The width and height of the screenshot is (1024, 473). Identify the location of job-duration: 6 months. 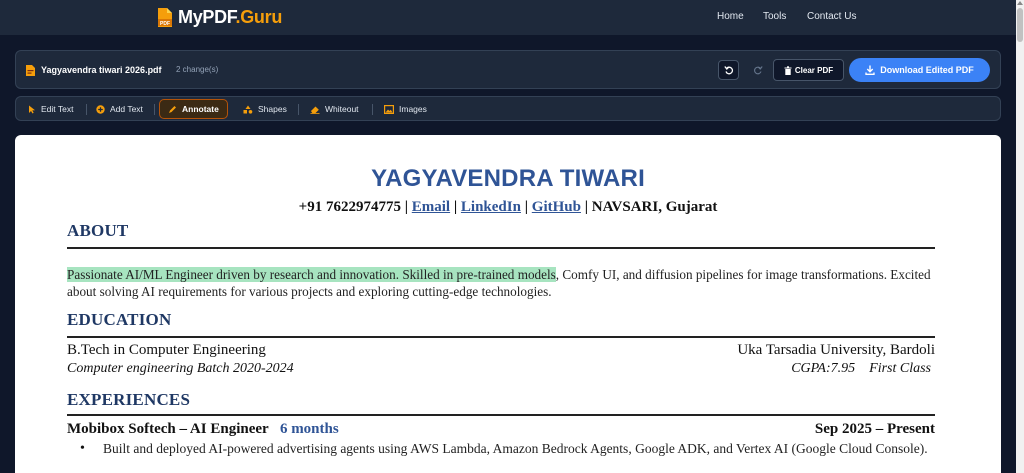
(309, 429).